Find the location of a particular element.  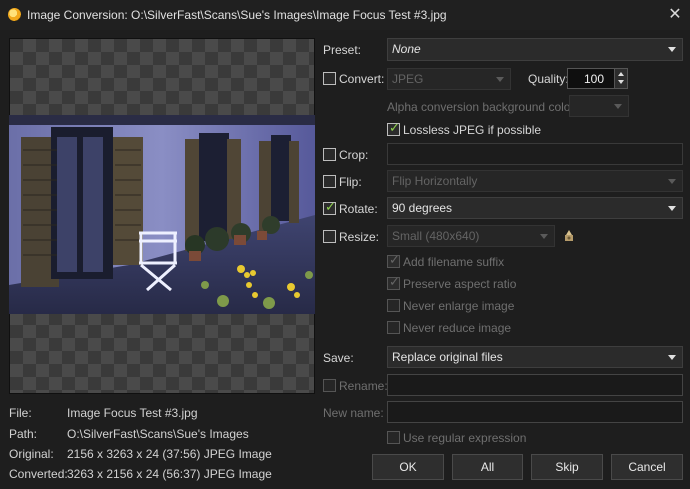

quality-value: 100 is located at coordinates (594, 79).